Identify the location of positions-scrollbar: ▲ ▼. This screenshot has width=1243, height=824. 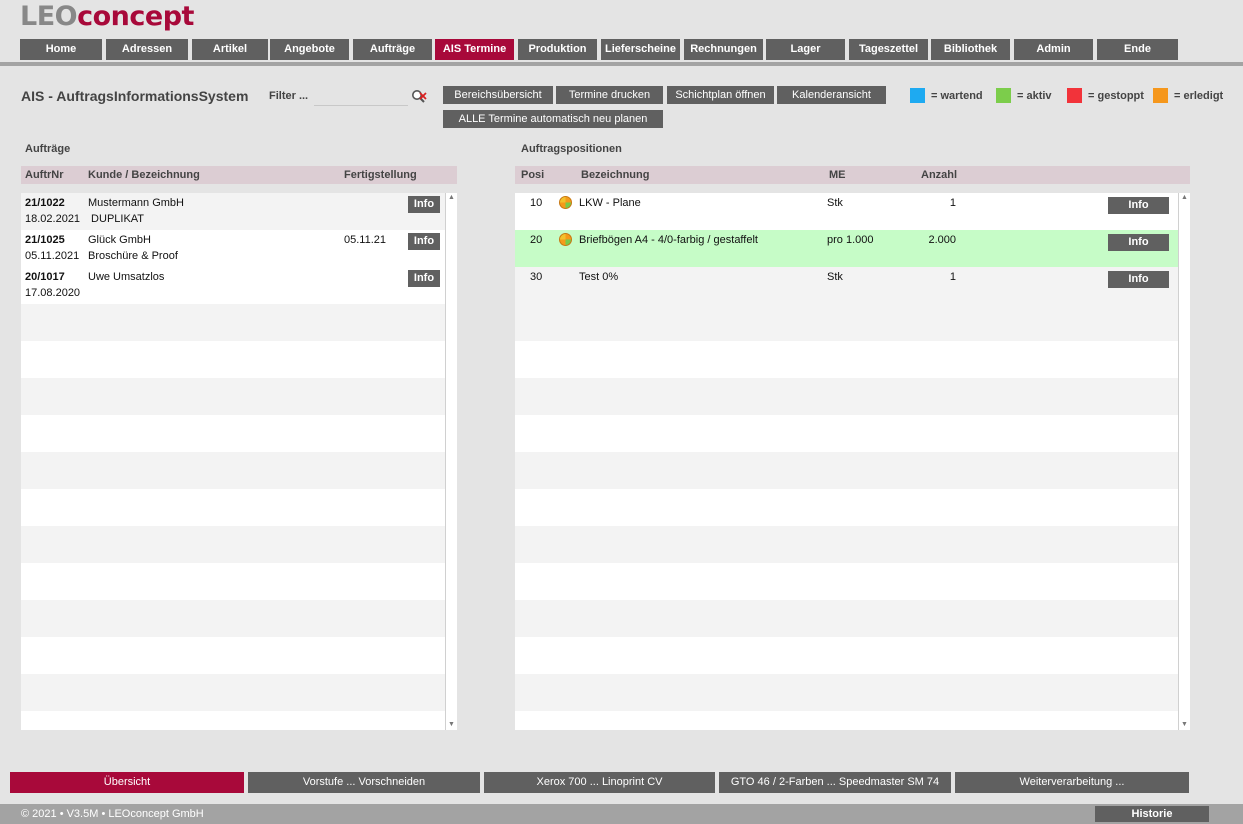
(1184, 461).